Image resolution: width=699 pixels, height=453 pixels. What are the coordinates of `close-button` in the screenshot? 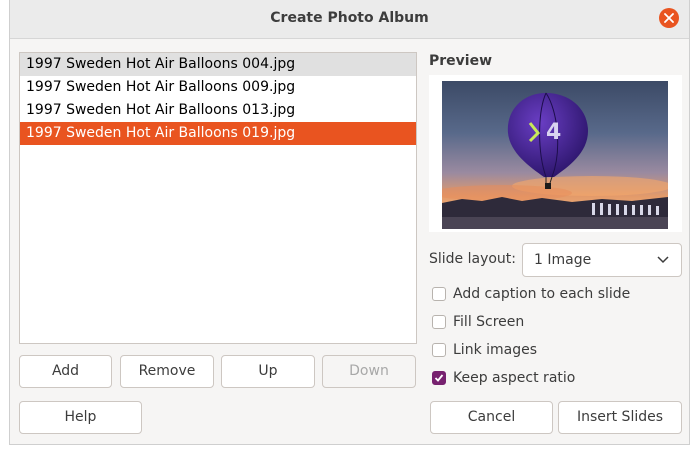 It's located at (669, 18).